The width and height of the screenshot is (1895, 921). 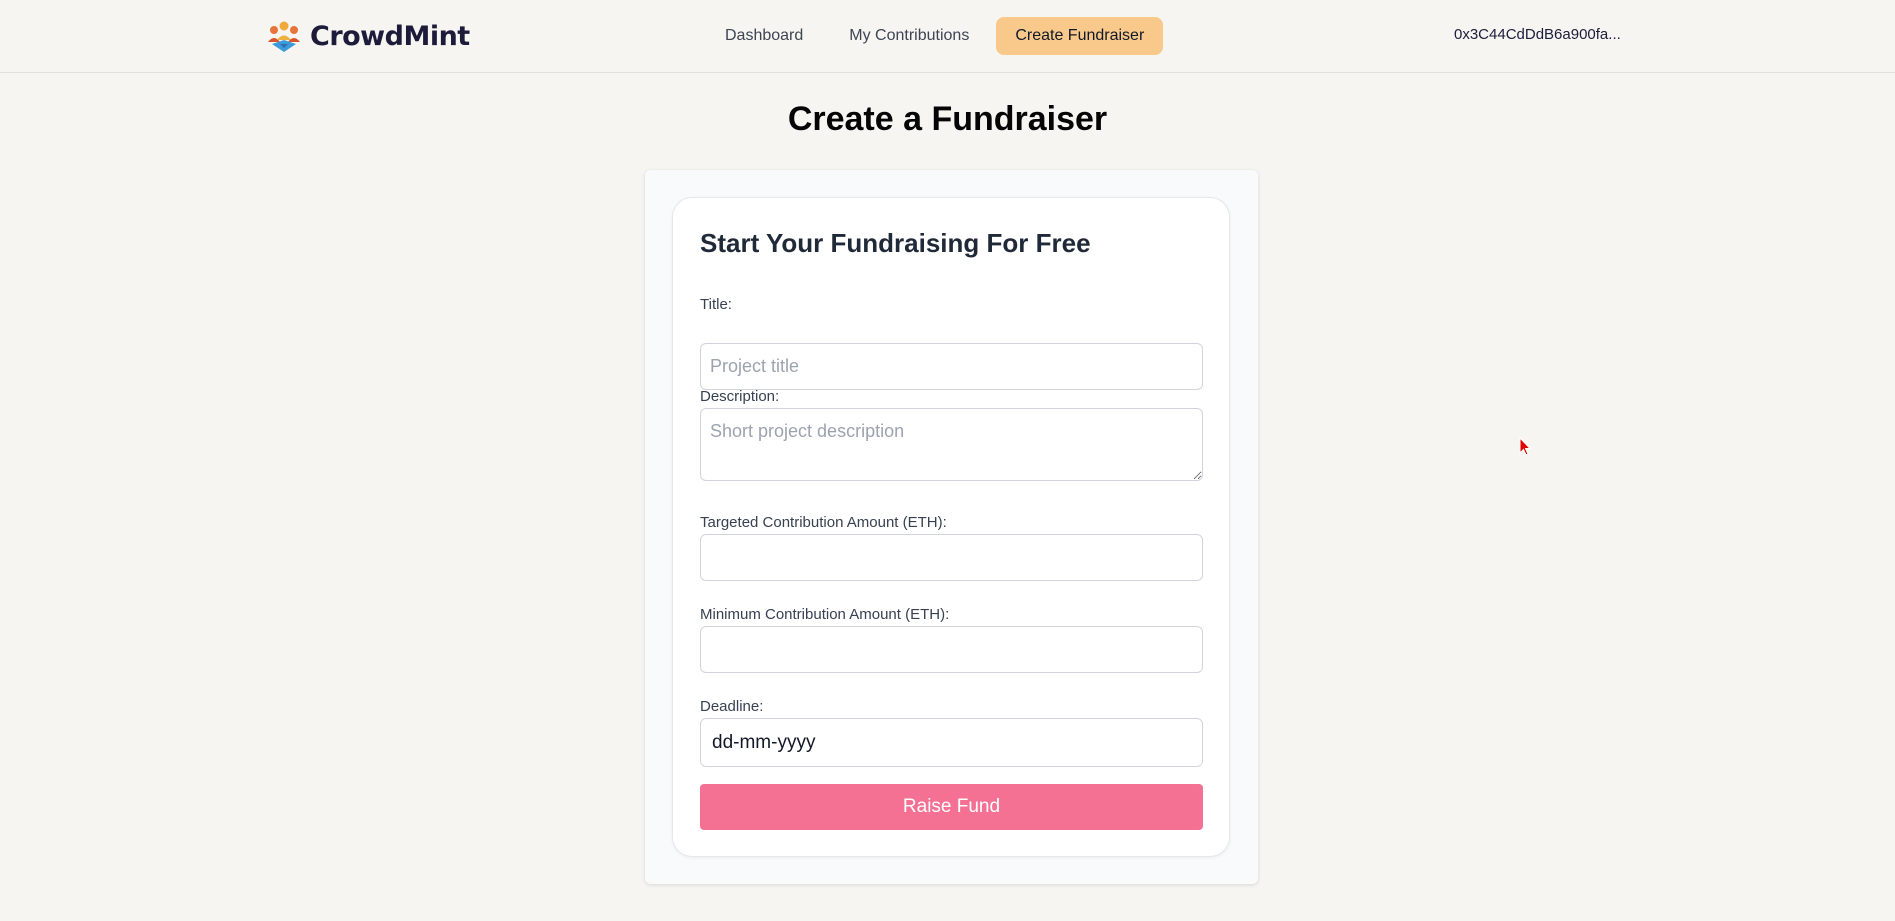 I want to click on brand-logo: CrowdMint, so click(x=368, y=36).